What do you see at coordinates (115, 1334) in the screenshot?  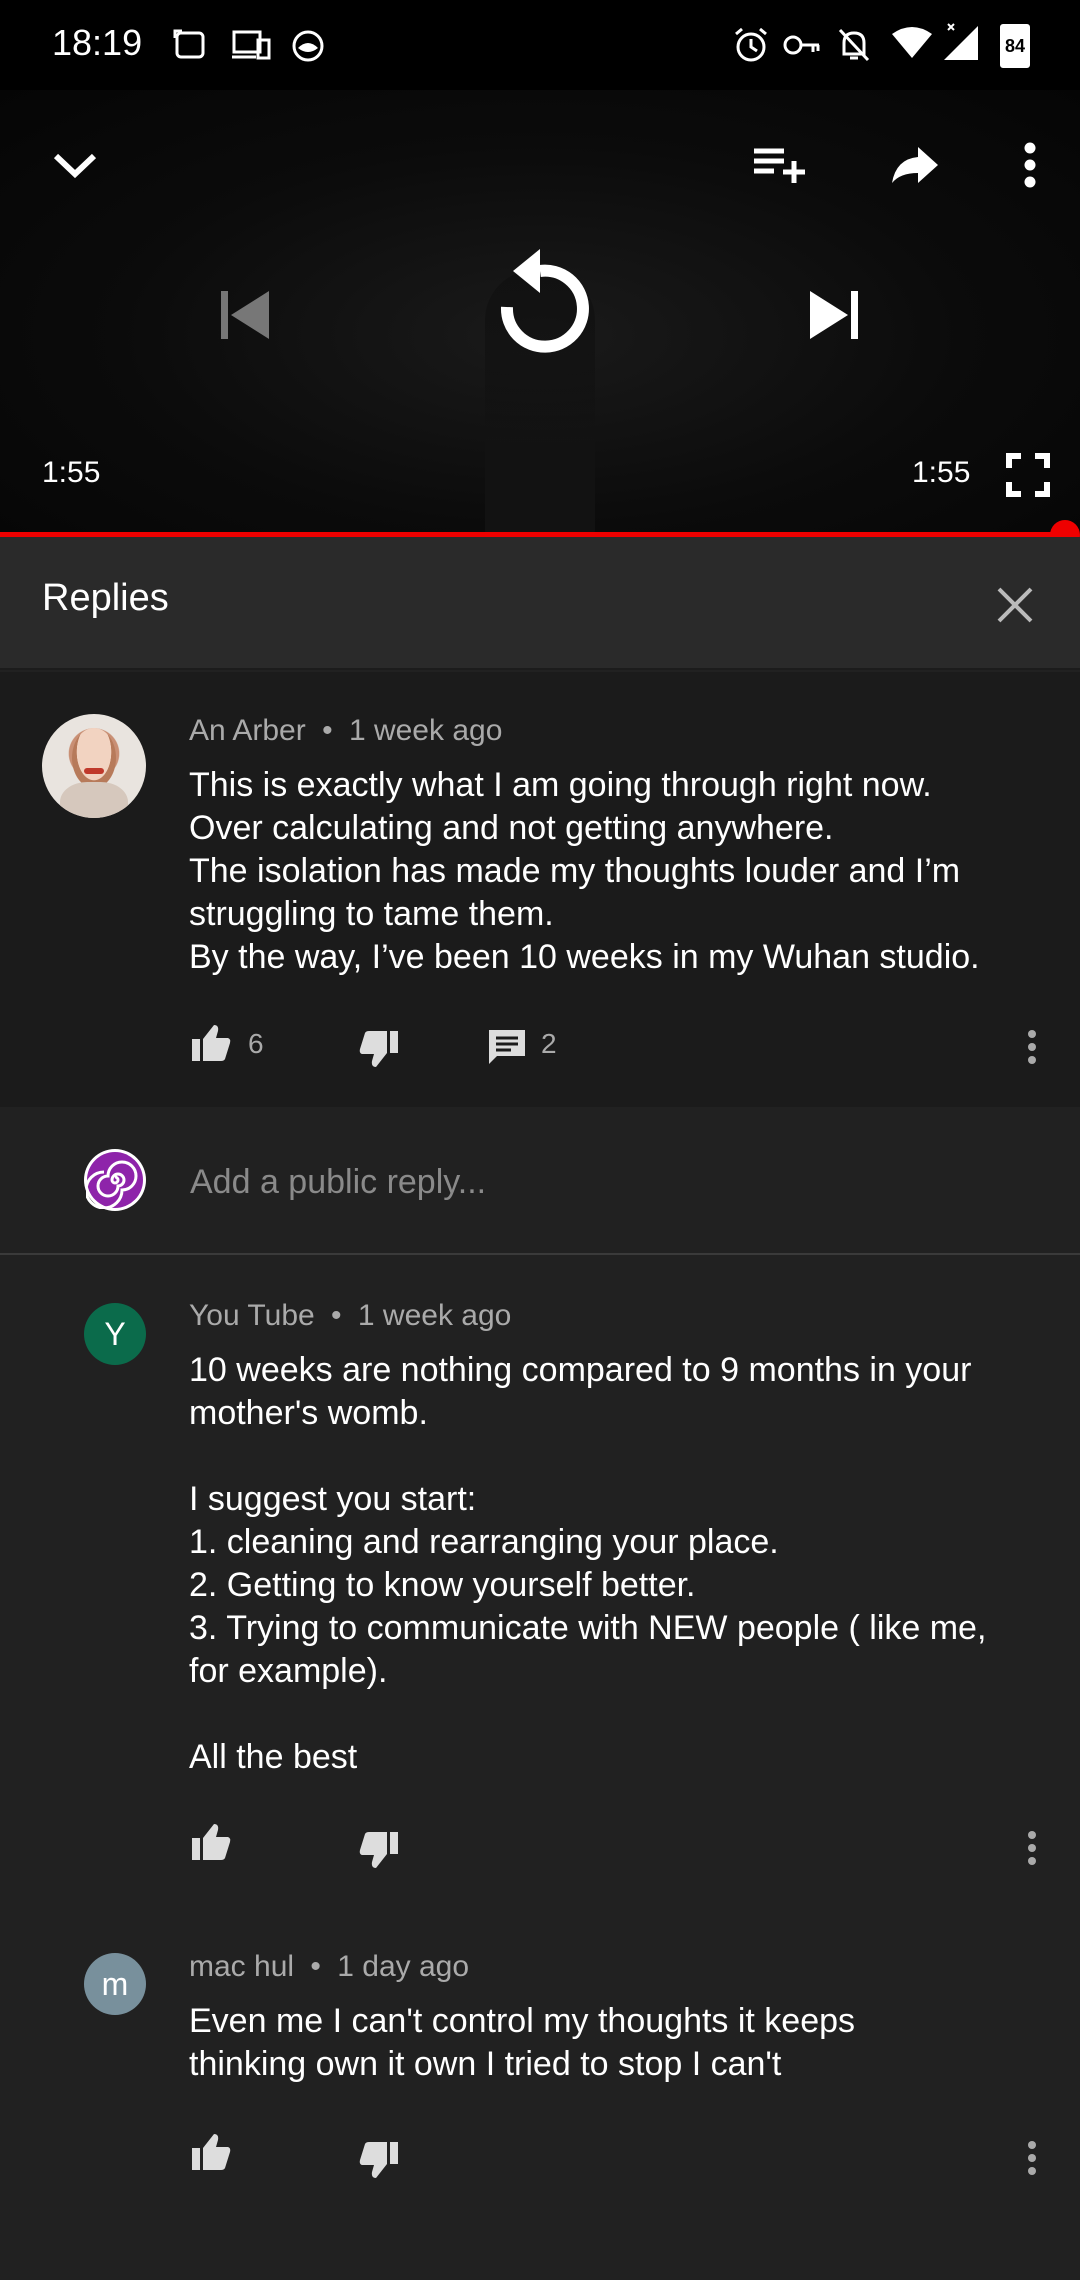 I see `avatar: Y` at bounding box center [115, 1334].